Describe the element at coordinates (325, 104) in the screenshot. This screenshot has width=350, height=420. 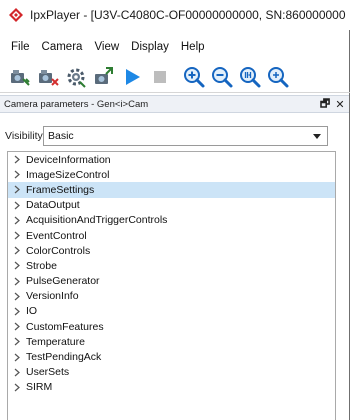
I see `float-panel-icon: 🗗` at that location.